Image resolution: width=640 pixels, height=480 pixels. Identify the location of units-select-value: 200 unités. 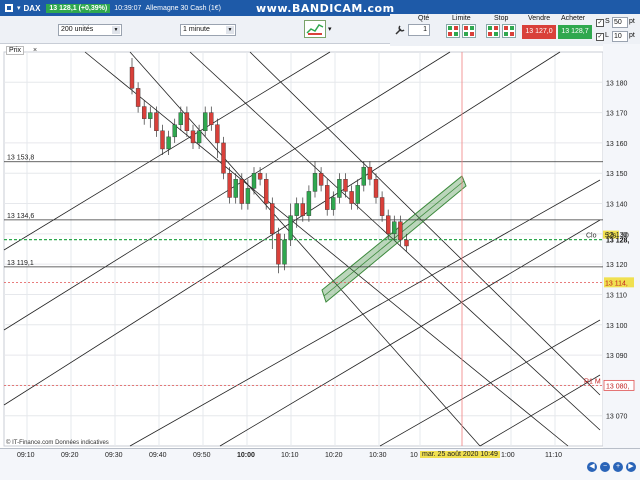
(77, 29).